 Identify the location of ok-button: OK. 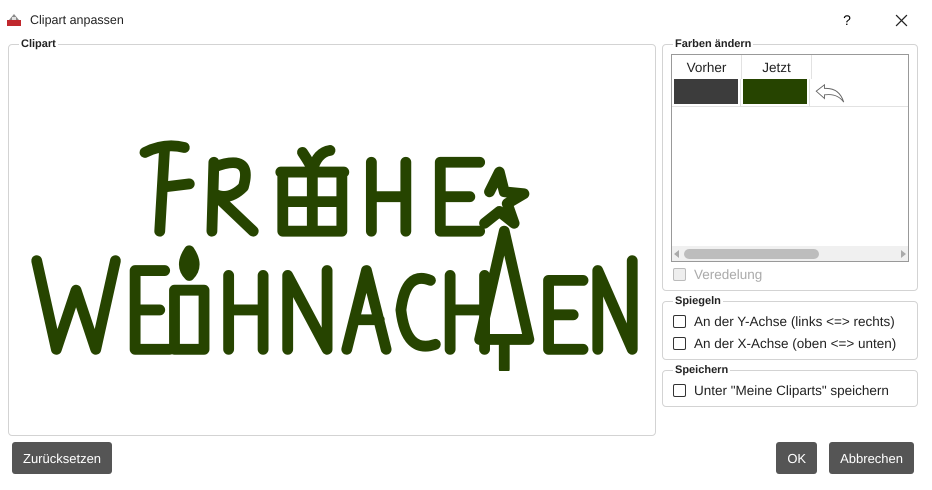
(797, 458).